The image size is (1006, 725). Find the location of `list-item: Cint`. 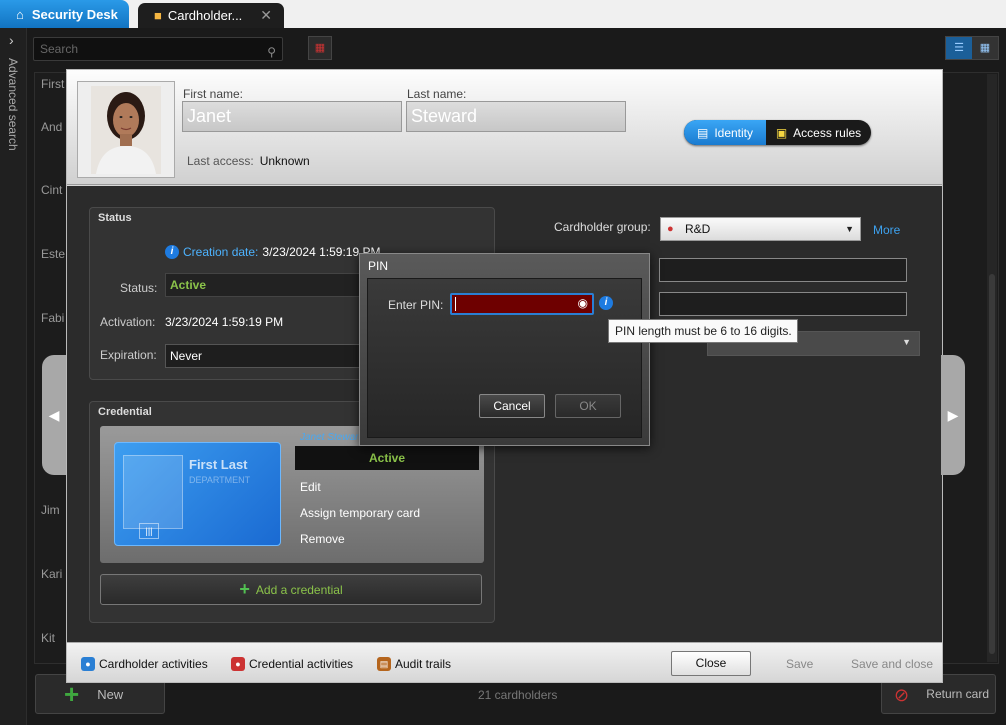

list-item: Cint is located at coordinates (51, 190).